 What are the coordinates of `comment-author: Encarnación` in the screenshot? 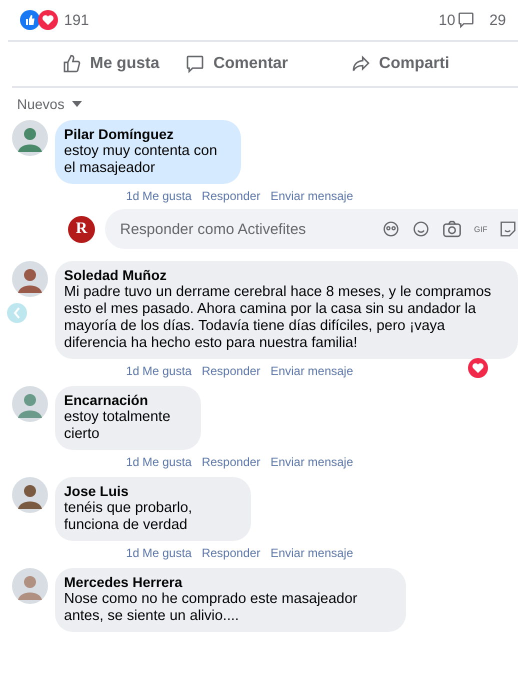 It's located at (126, 400).